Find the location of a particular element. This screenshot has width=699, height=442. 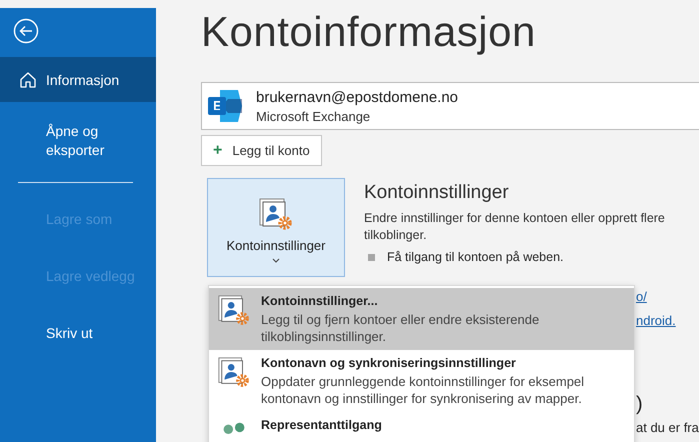

account-card: brukernavn@epostdomene.no Microsoft Exchange is located at coordinates (450, 106).